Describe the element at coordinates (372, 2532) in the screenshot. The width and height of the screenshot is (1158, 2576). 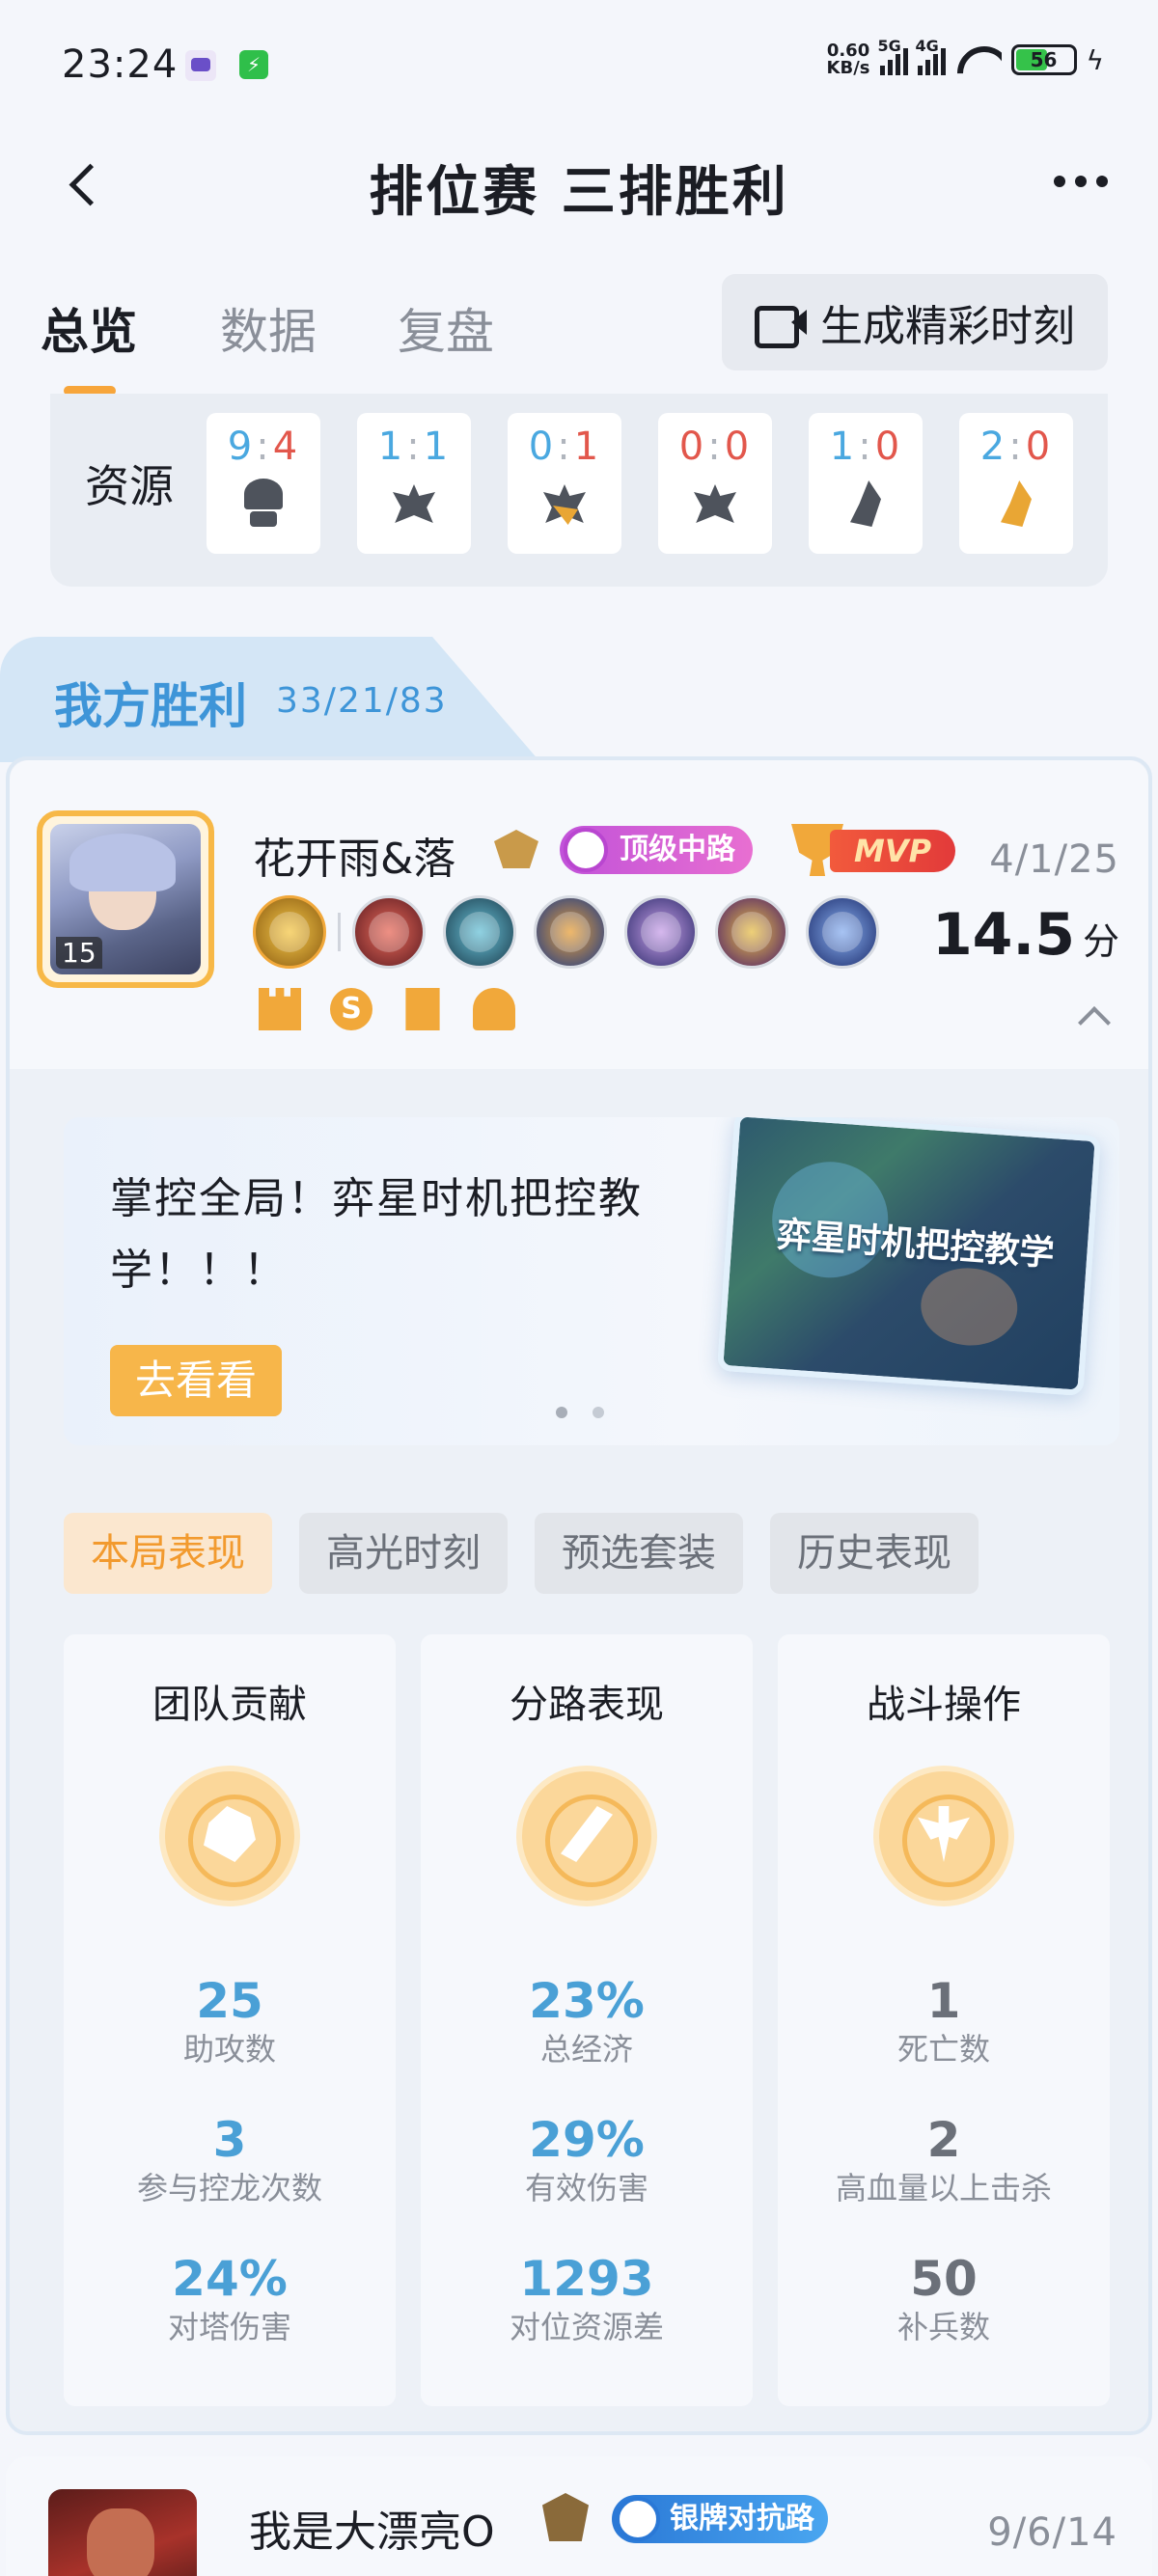
I see `player-name: 我是大漂亮O` at that location.